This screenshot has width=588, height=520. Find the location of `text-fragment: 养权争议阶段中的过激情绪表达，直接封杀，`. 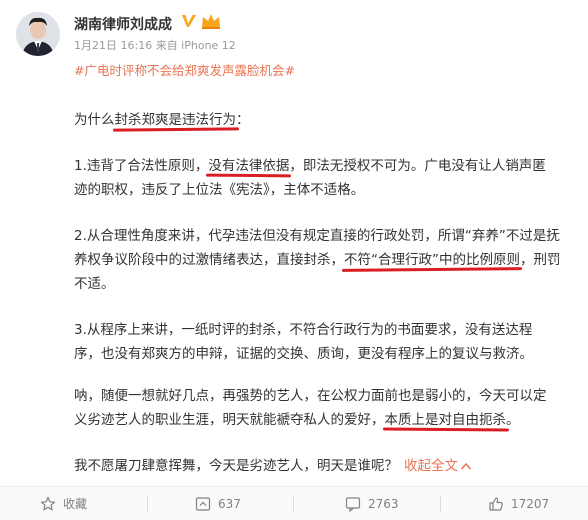

text-fragment: 养权争议阶段中的过激情绪表达，直接封杀， is located at coordinates (209, 260).